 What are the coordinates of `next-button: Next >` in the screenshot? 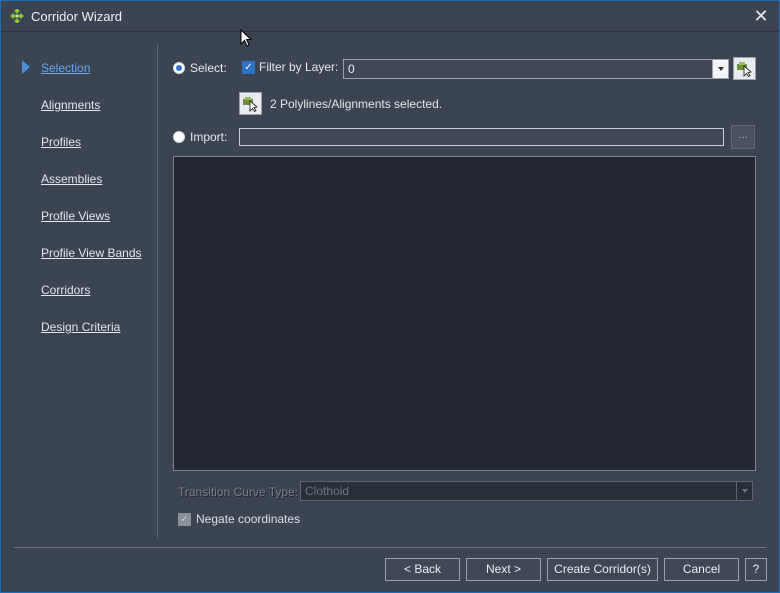 It's located at (503, 569).